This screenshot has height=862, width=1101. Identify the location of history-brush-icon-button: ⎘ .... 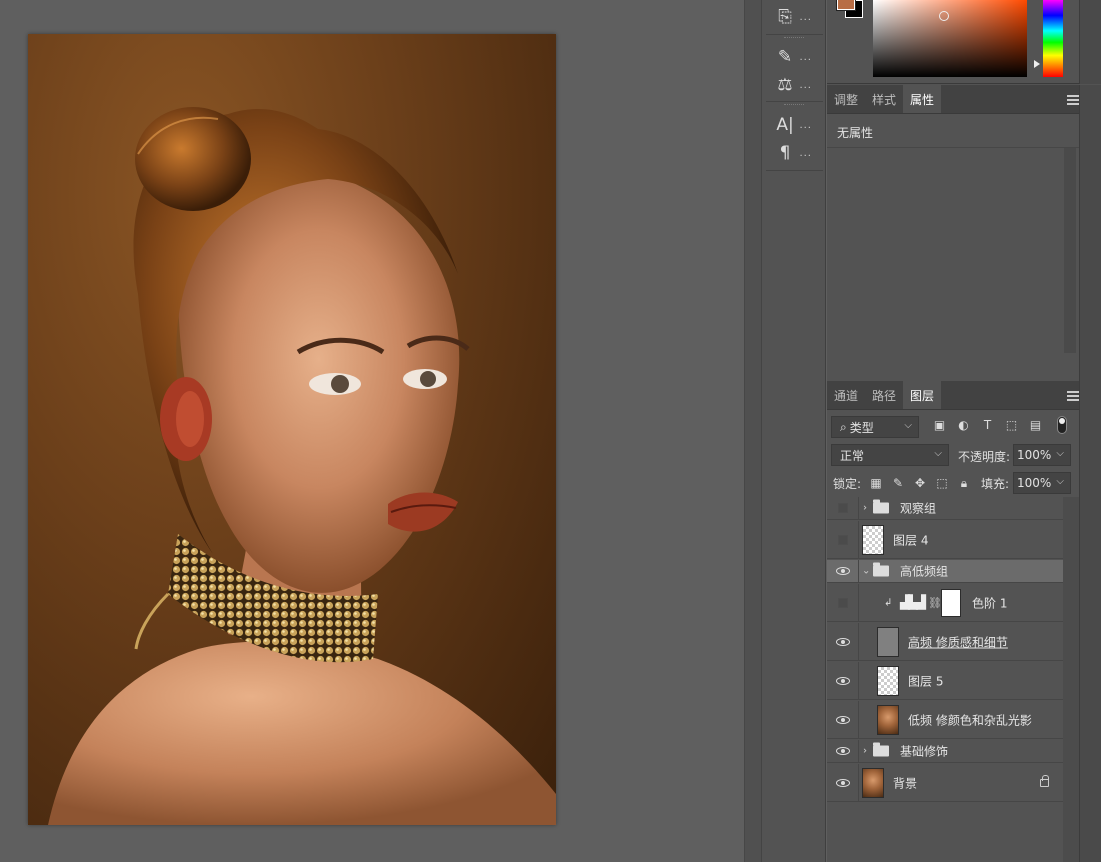
(794, 17).